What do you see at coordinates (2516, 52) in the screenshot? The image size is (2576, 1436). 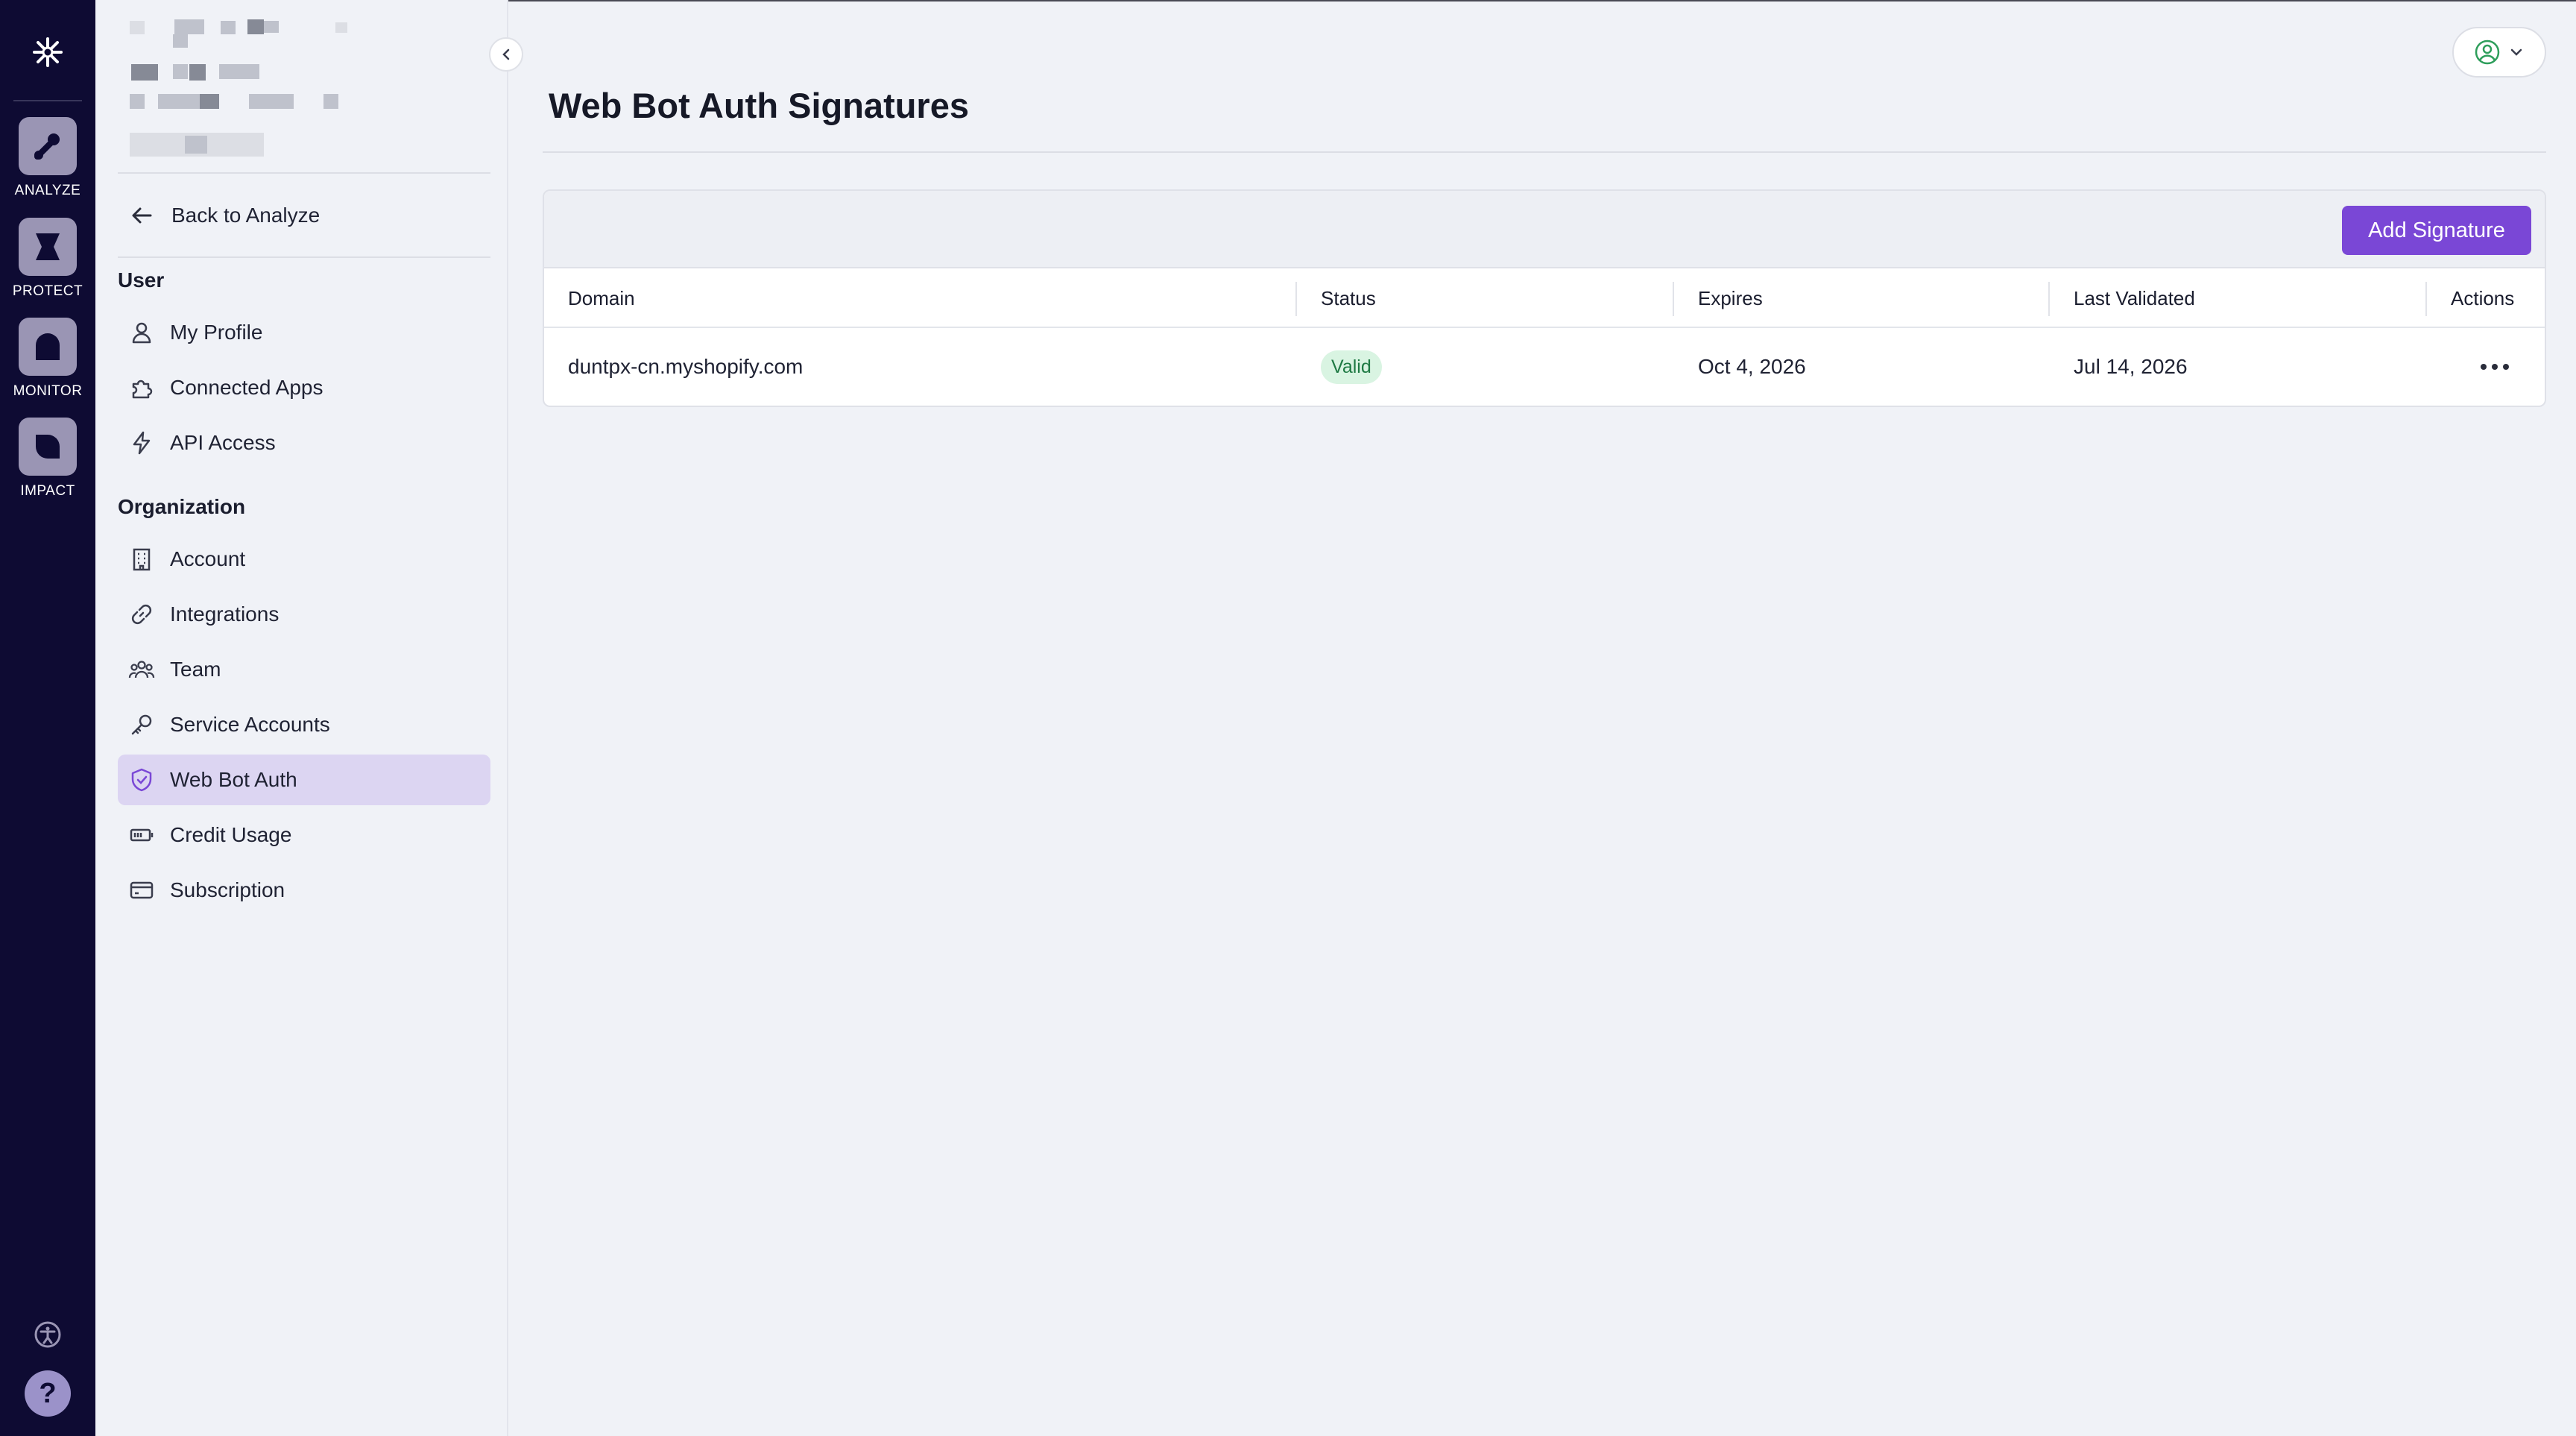 I see `chevron-down-icon` at bounding box center [2516, 52].